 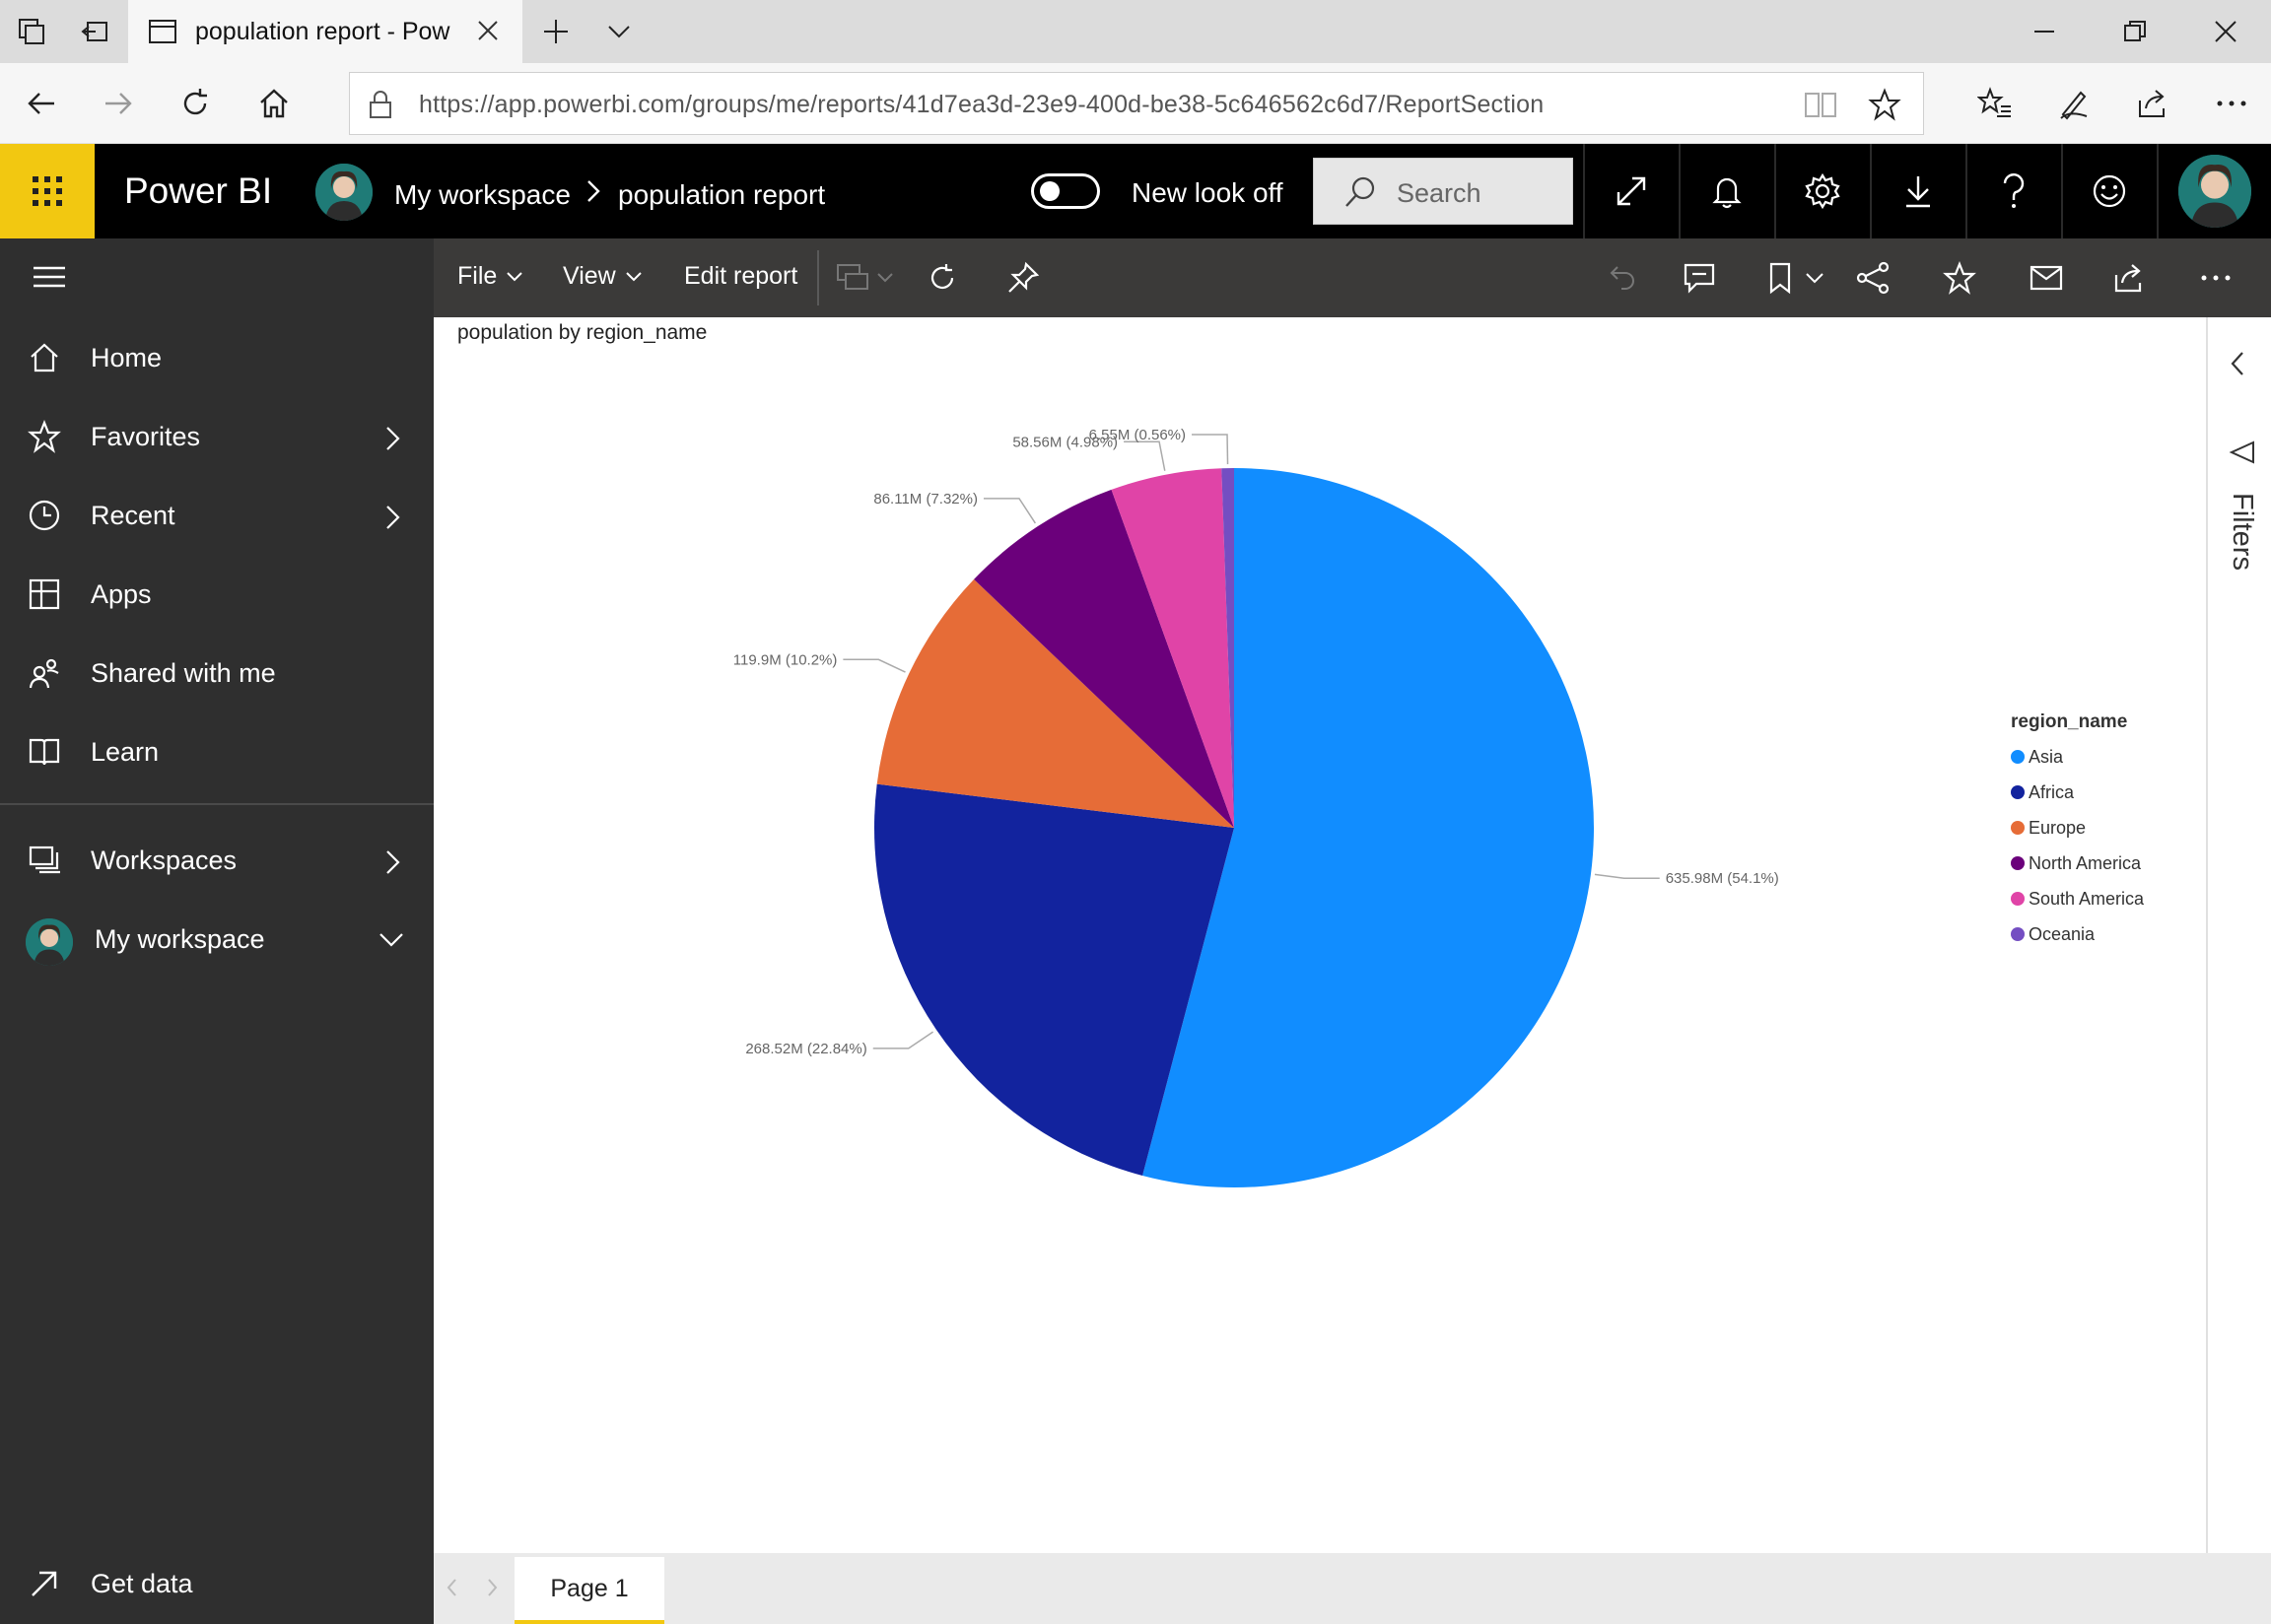 What do you see at coordinates (555, 32) in the screenshot?
I see `new-tab-icon` at bounding box center [555, 32].